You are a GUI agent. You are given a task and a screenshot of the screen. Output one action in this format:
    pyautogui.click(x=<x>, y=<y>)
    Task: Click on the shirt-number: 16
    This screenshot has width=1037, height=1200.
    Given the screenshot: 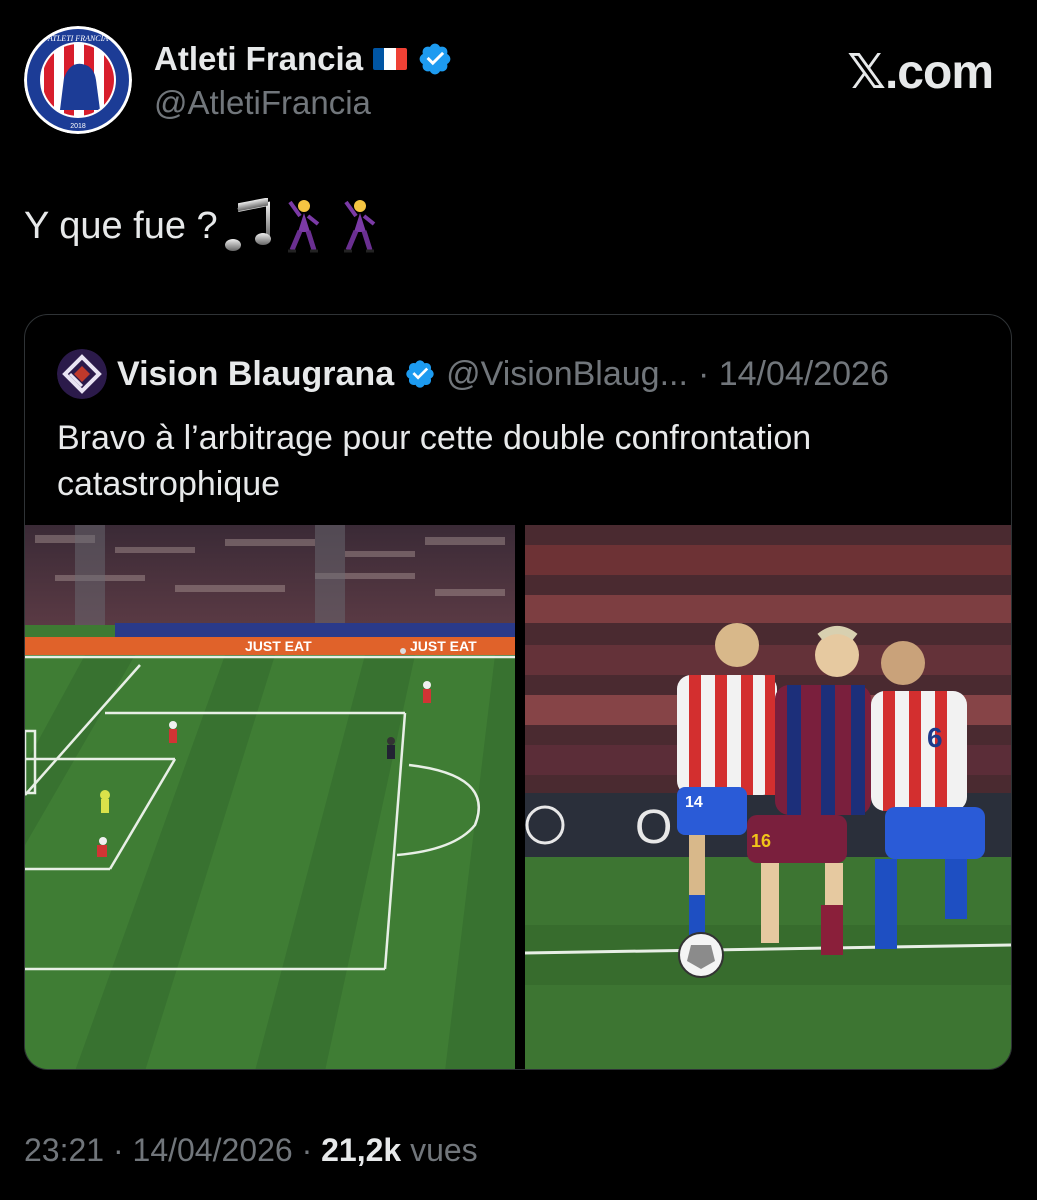 What is the action you would take?
    pyautogui.click(x=761, y=841)
    